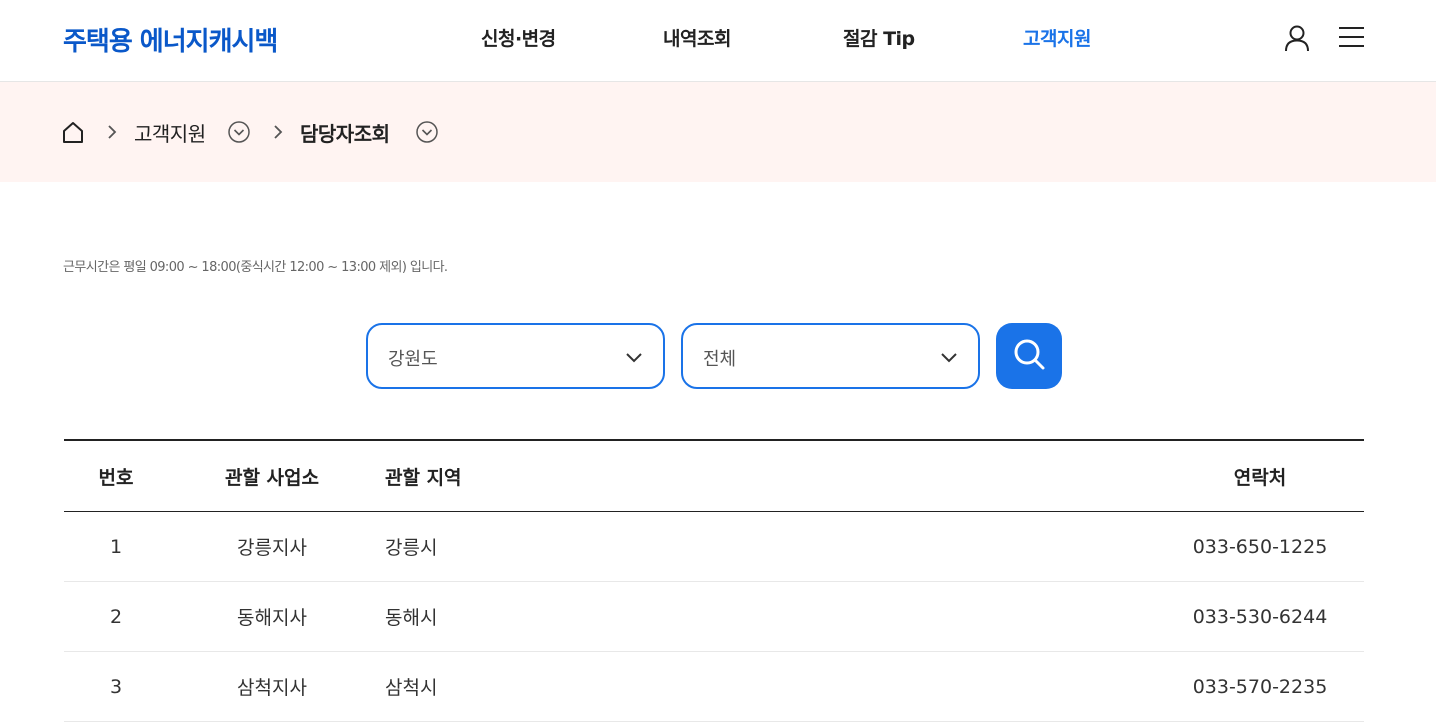 The width and height of the screenshot is (1436, 722). What do you see at coordinates (1297, 40) in the screenshot?
I see `user-icon` at bounding box center [1297, 40].